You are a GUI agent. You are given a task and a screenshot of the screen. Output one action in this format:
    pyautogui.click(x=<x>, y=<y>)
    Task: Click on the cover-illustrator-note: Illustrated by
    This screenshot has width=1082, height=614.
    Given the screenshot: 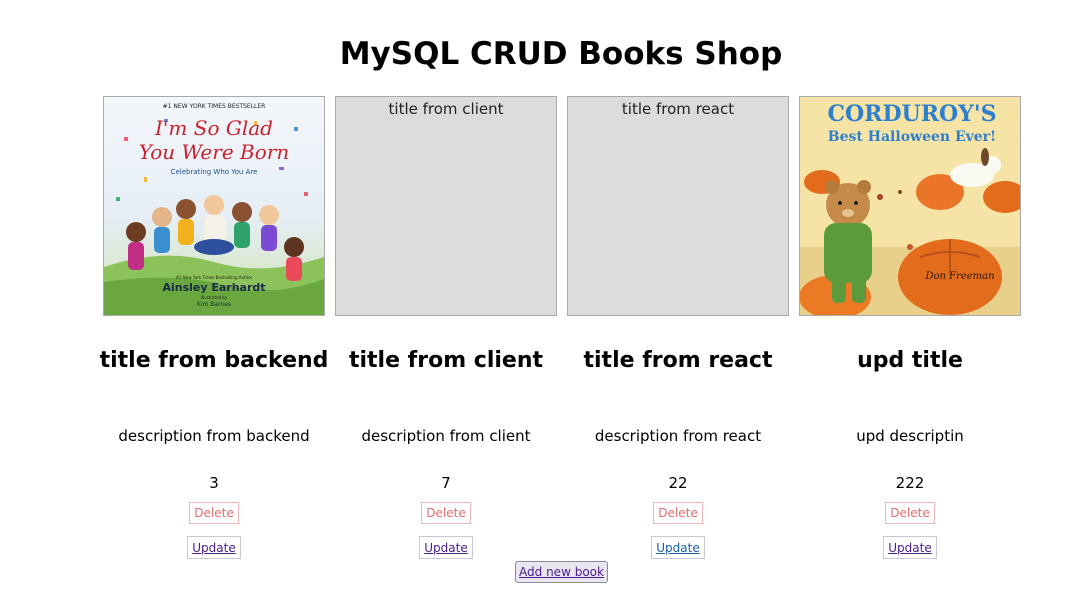 What is the action you would take?
    pyautogui.click(x=214, y=297)
    